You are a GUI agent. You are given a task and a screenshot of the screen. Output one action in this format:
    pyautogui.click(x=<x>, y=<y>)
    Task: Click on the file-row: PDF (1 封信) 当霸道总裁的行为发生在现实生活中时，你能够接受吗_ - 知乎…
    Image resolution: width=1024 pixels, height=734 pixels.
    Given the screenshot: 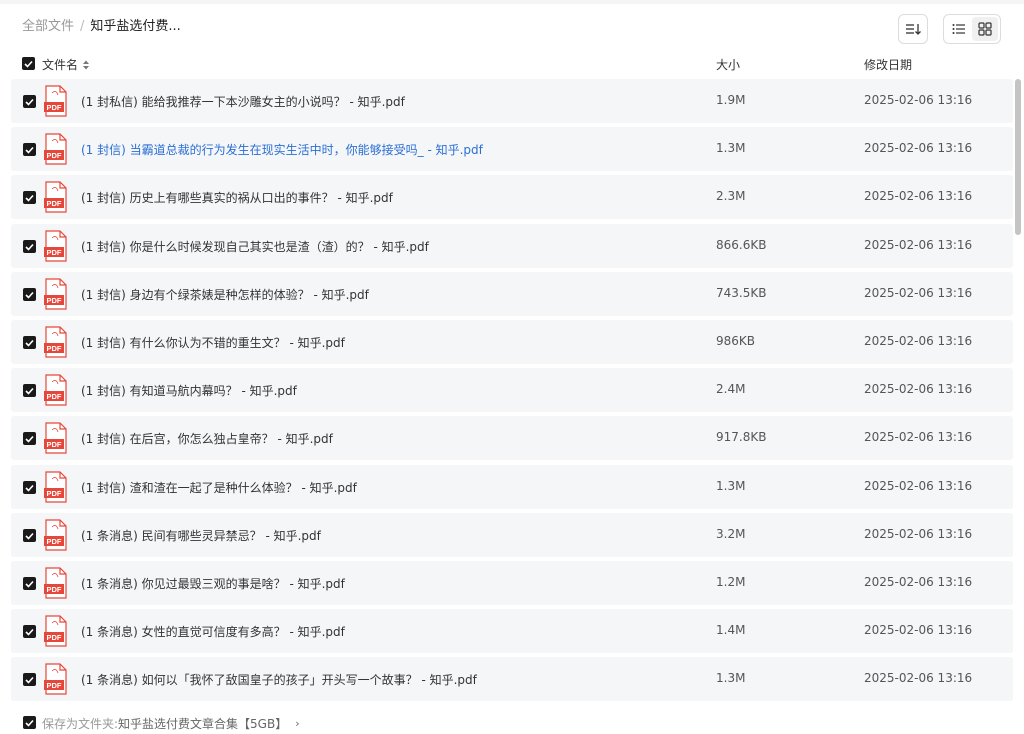 What is the action you would take?
    pyautogui.click(x=512, y=149)
    